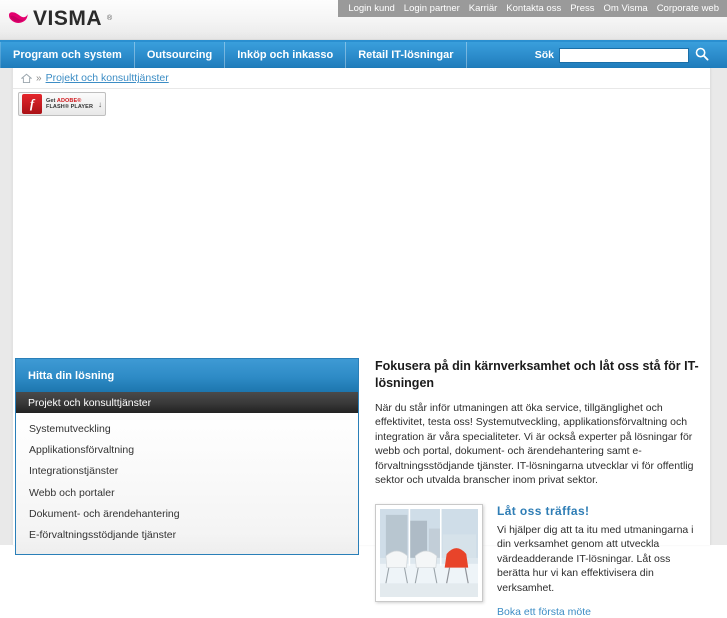 This screenshot has height=618, width=727. Describe the element at coordinates (543, 510) in the screenshot. I see `cta-heading: Låt oss träffas!` at that location.